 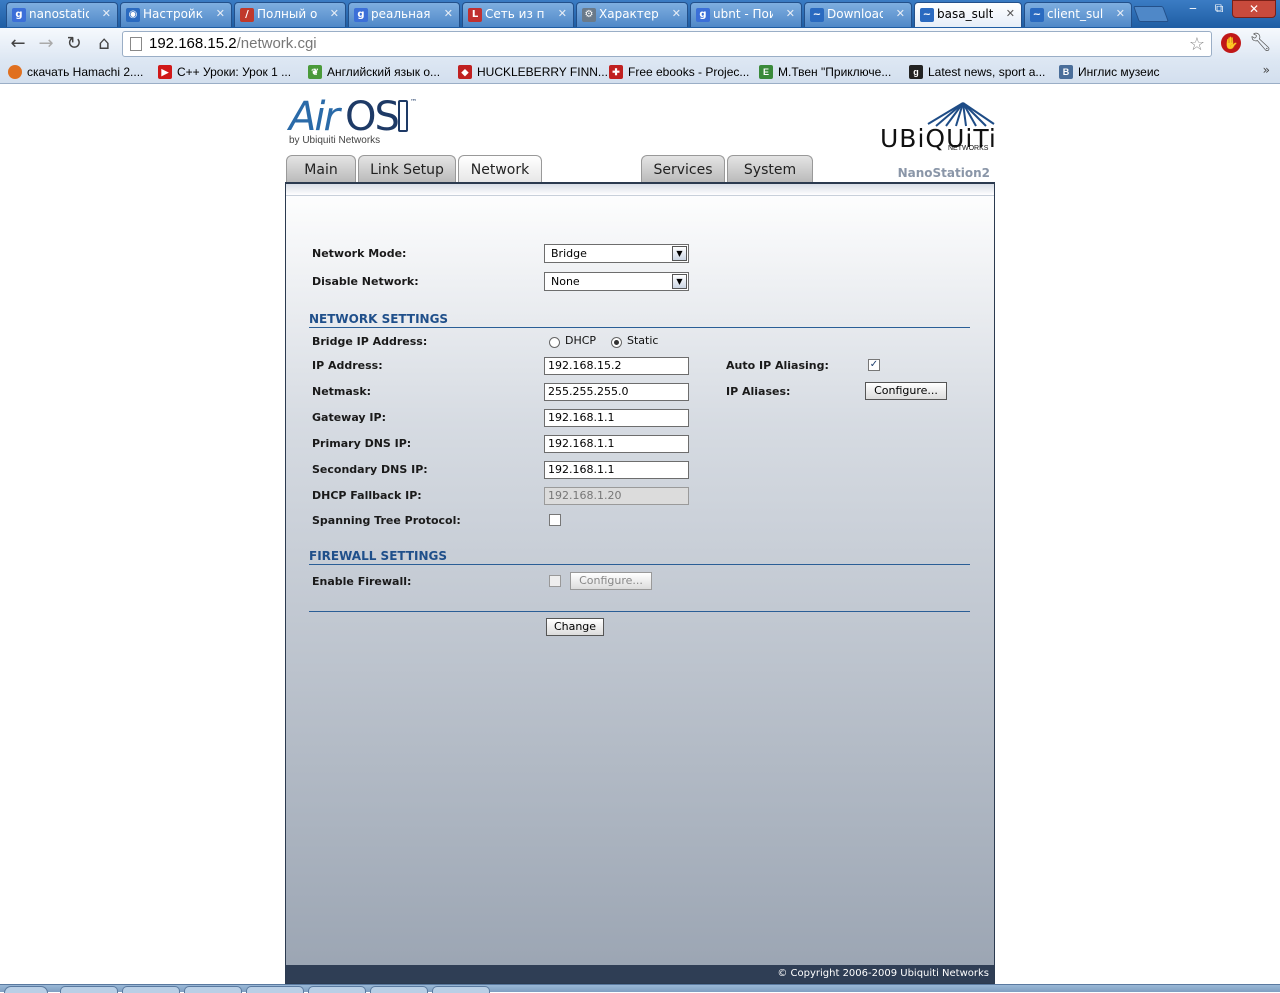 What do you see at coordinates (758, 391) in the screenshot?
I see `ip-aliases-label: IP Aliases:` at bounding box center [758, 391].